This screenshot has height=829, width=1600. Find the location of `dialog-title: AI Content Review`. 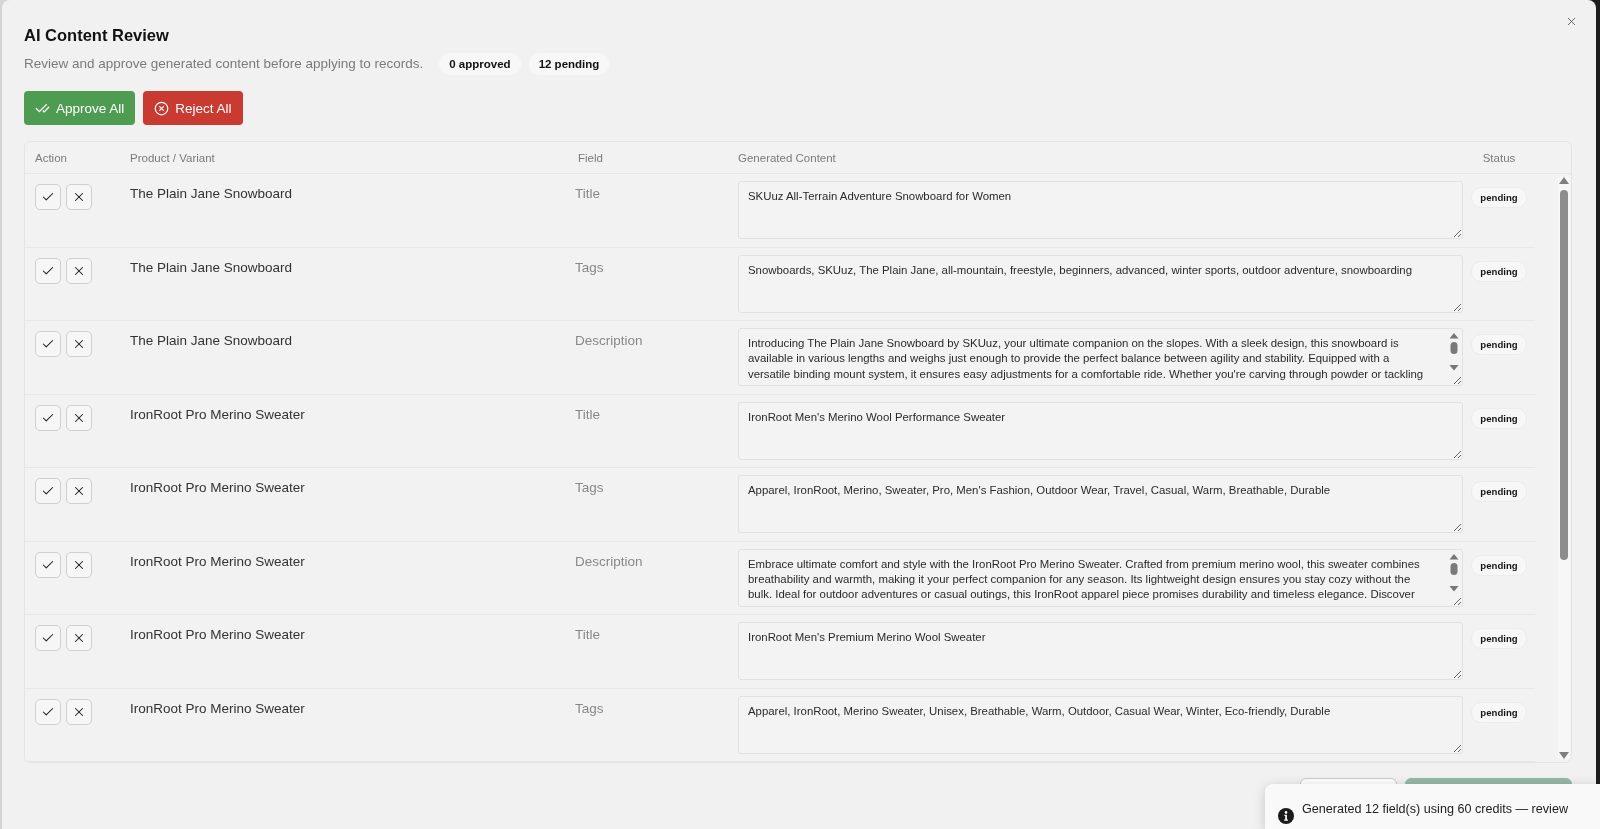

dialog-title: AI Content Review is located at coordinates (96, 35).